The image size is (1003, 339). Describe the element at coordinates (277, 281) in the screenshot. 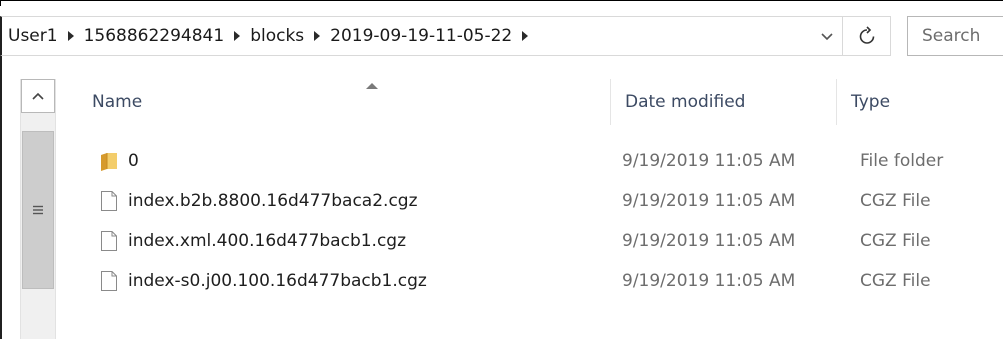

I see `file-name: index-s0.j00.100.16d477bacb1.cgz` at that location.